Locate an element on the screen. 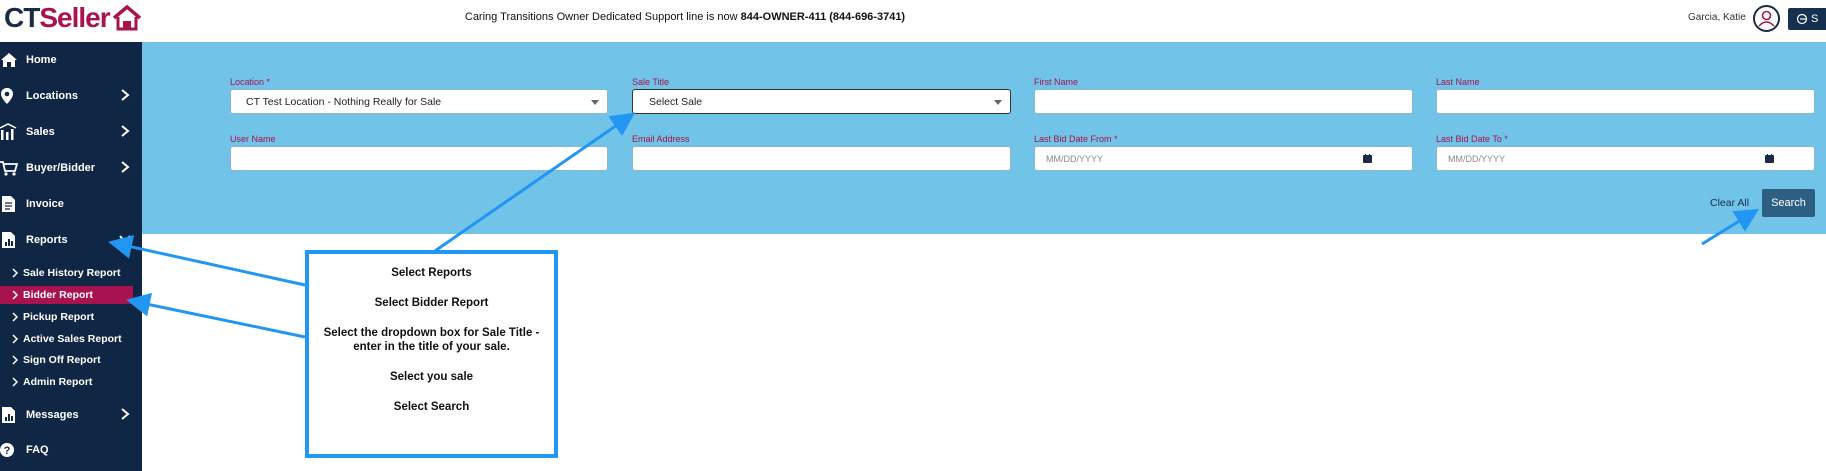 The width and height of the screenshot is (1826, 471). last-bid-date-to-label: Last Bid Date To * is located at coordinates (1472, 139).